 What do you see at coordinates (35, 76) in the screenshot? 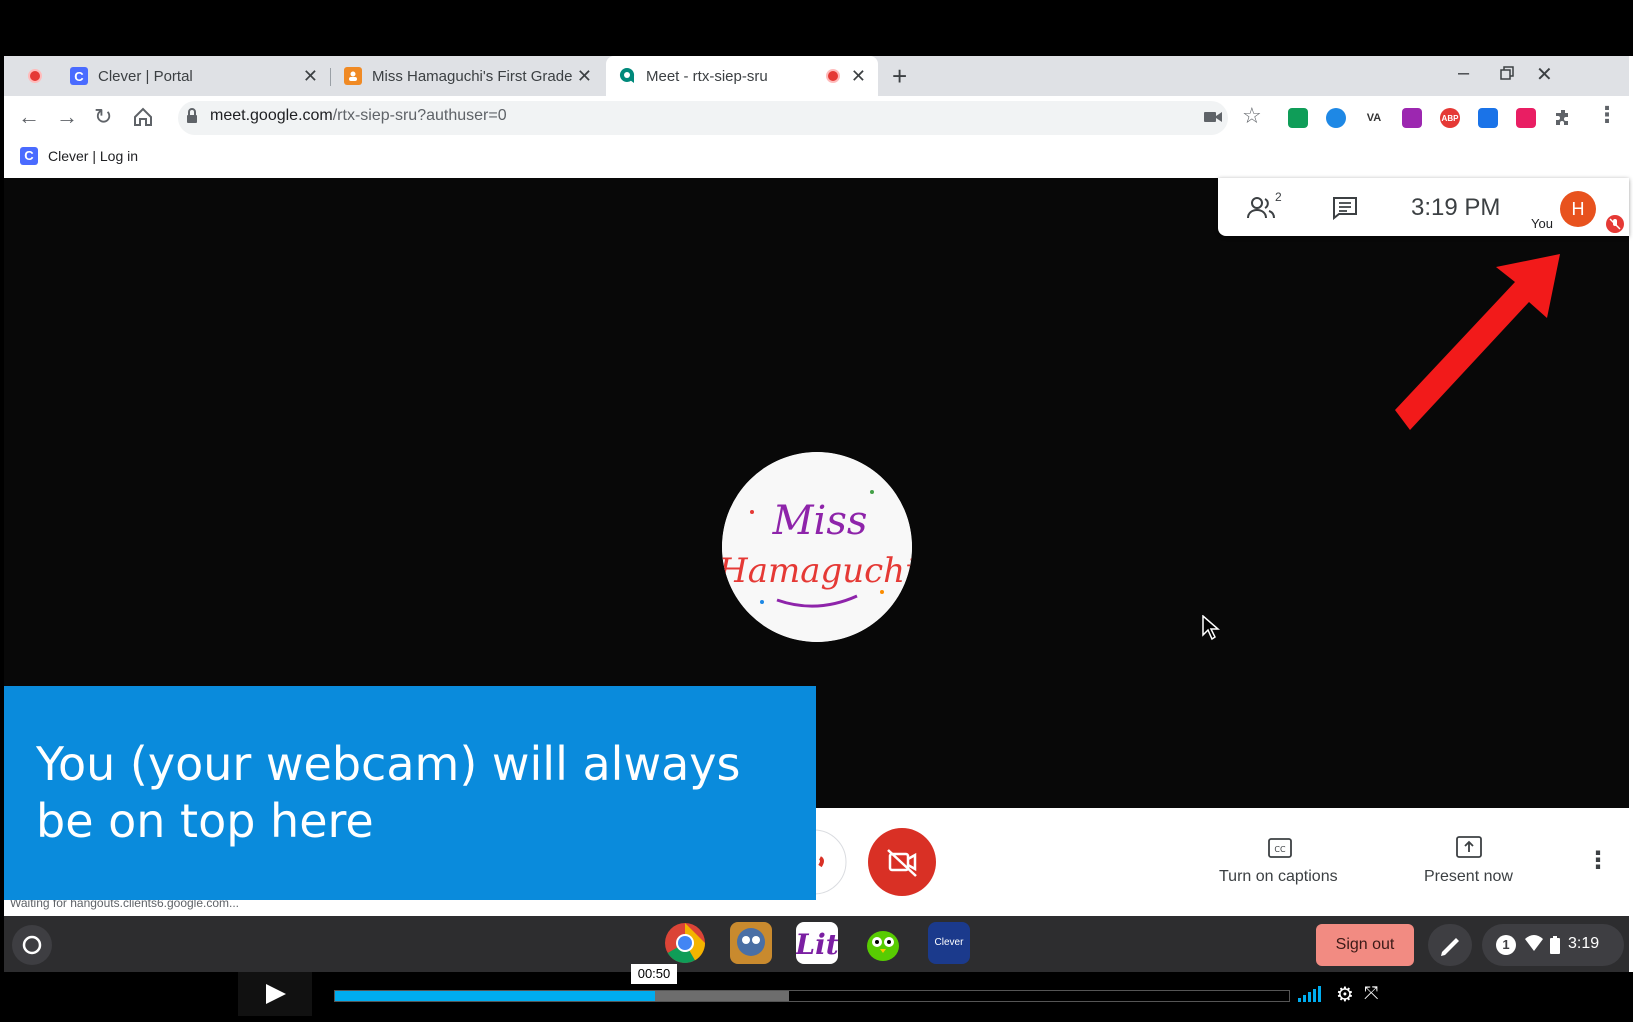
I see `recording-indicator-icon` at bounding box center [35, 76].